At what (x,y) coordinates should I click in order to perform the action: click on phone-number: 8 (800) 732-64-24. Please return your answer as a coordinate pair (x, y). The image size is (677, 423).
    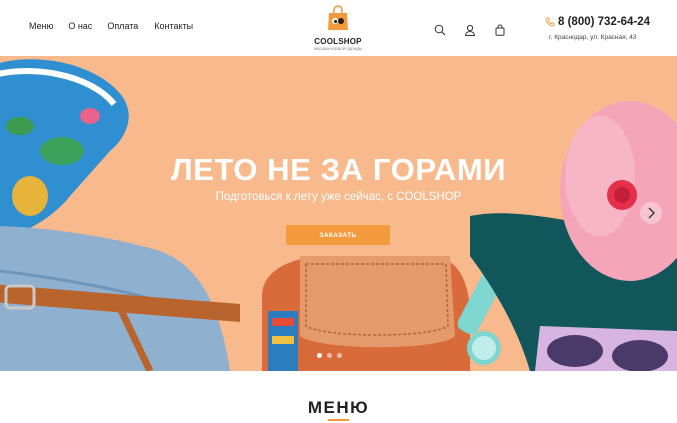
    Looking at the image, I should click on (604, 22).